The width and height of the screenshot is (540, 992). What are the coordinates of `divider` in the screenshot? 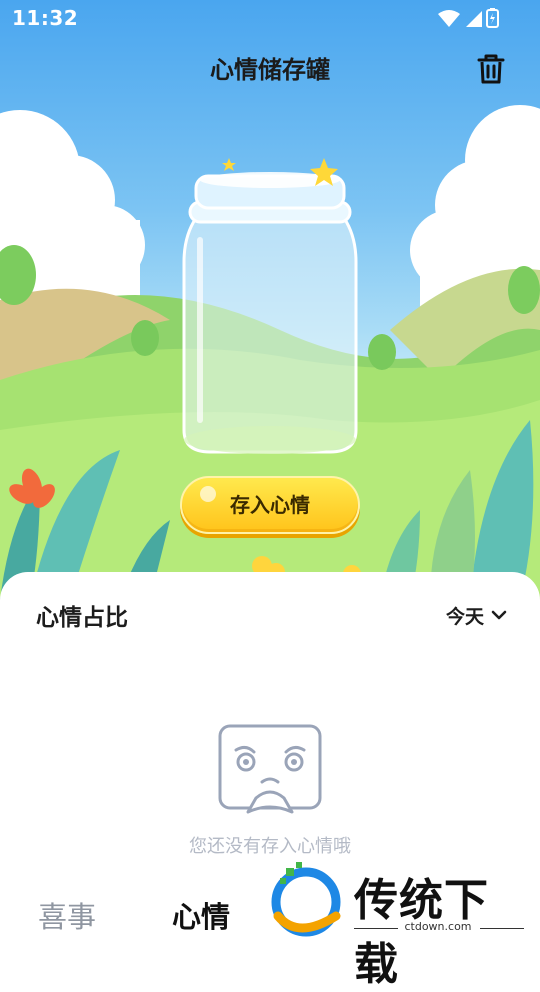 It's located at (502, 928).